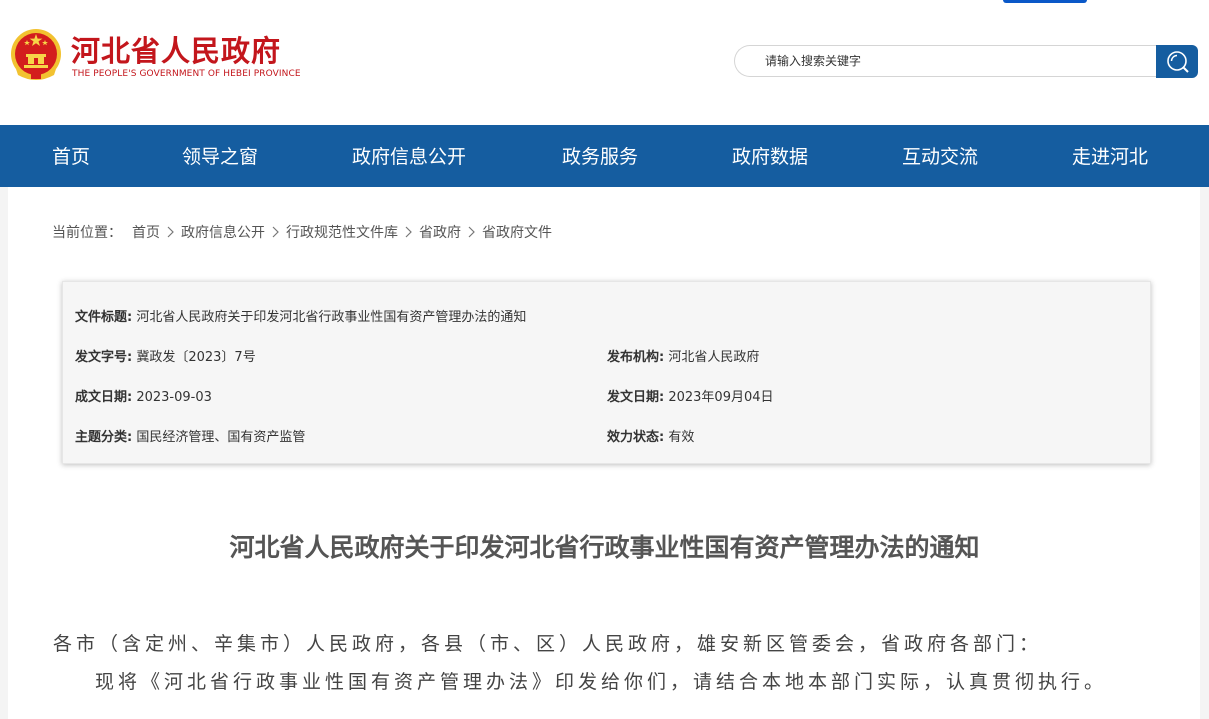  What do you see at coordinates (600, 156) in the screenshot?
I see `nav-services: 政务服务` at bounding box center [600, 156].